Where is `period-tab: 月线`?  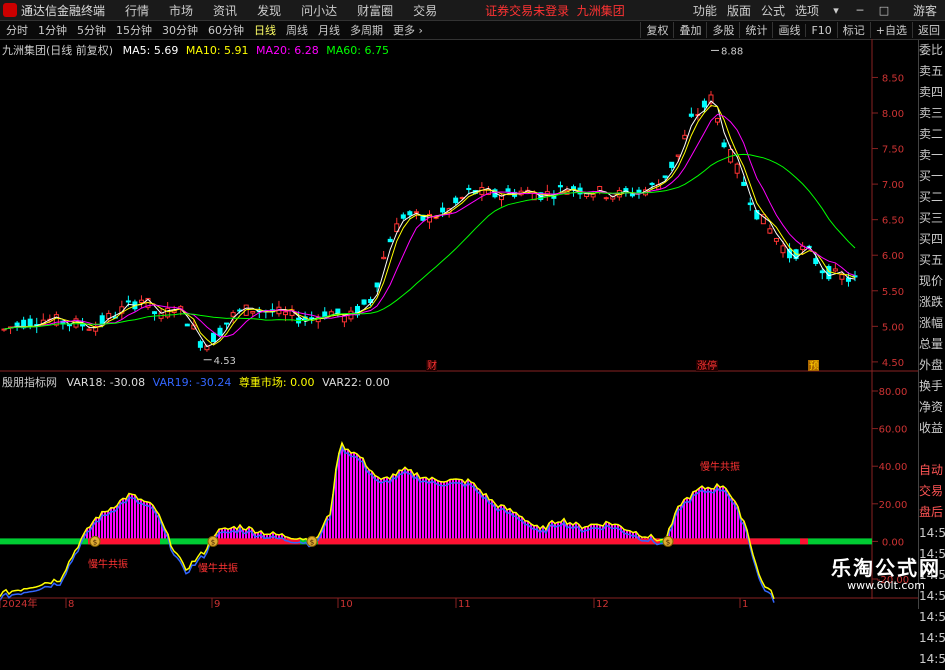 period-tab: 月线 is located at coordinates (329, 30).